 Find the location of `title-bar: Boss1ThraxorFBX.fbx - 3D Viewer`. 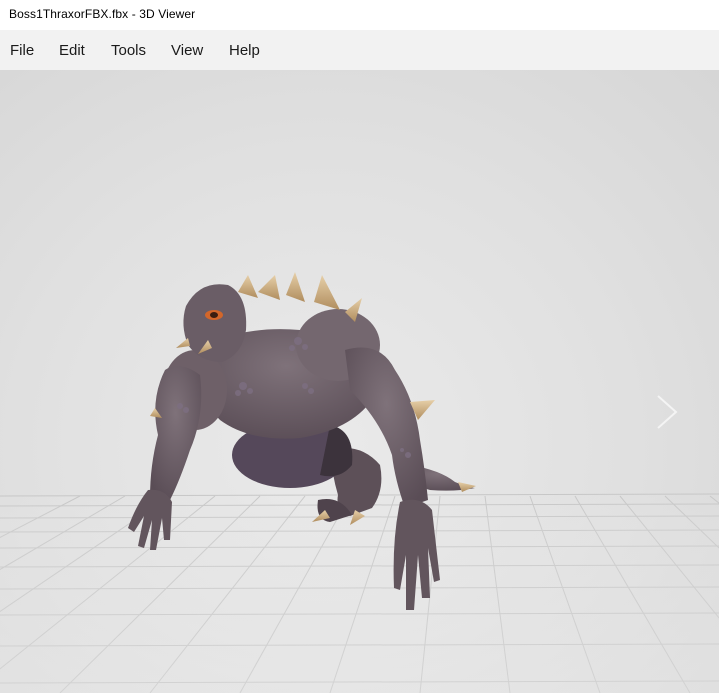

title-bar: Boss1ThraxorFBX.fbx - 3D Viewer is located at coordinates (359, 15).